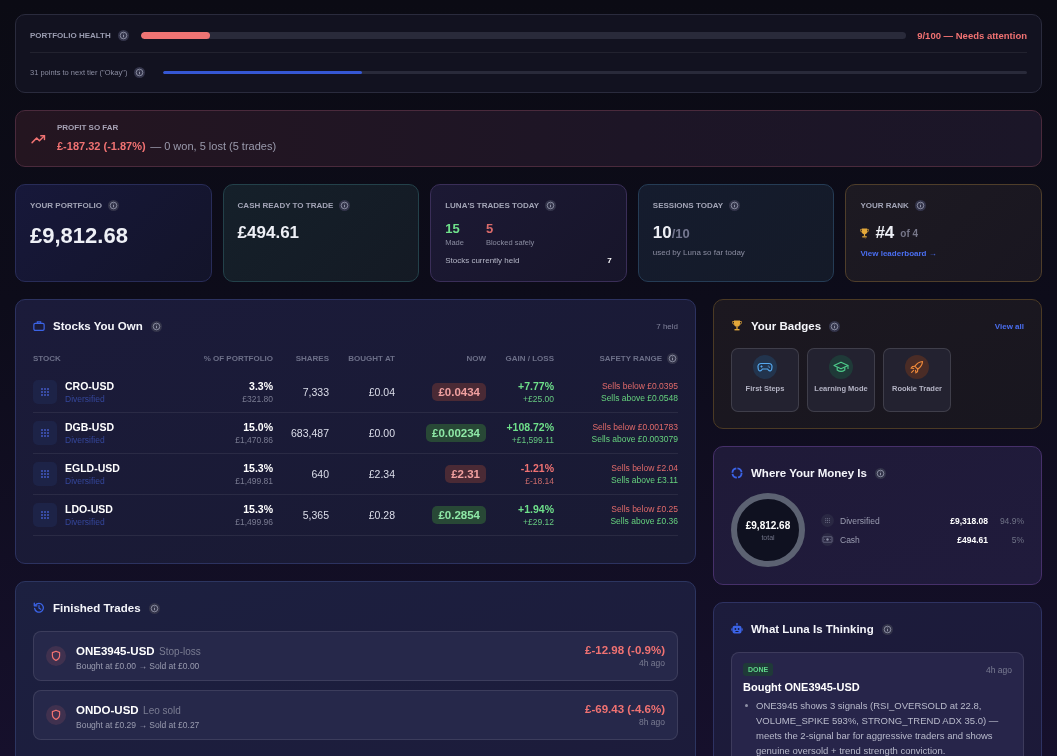  Describe the element at coordinates (532, 440) in the screenshot. I see `gain-amount: +£1,599.11` at that location.